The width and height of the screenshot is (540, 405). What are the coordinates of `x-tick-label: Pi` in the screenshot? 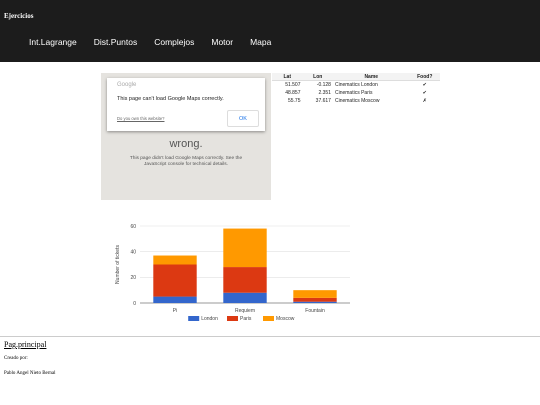 It's located at (175, 311).